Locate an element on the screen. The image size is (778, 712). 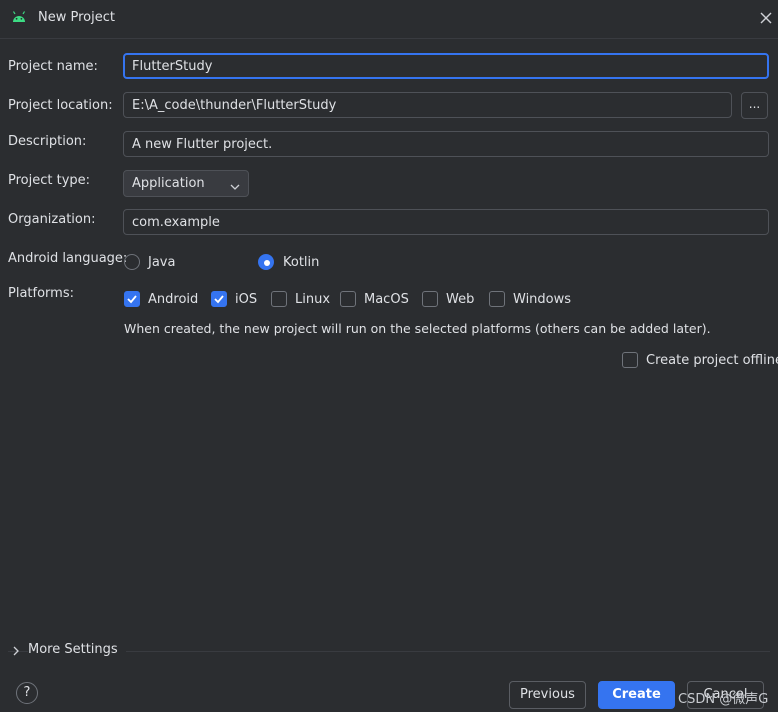
java-radio is located at coordinates (132, 262).